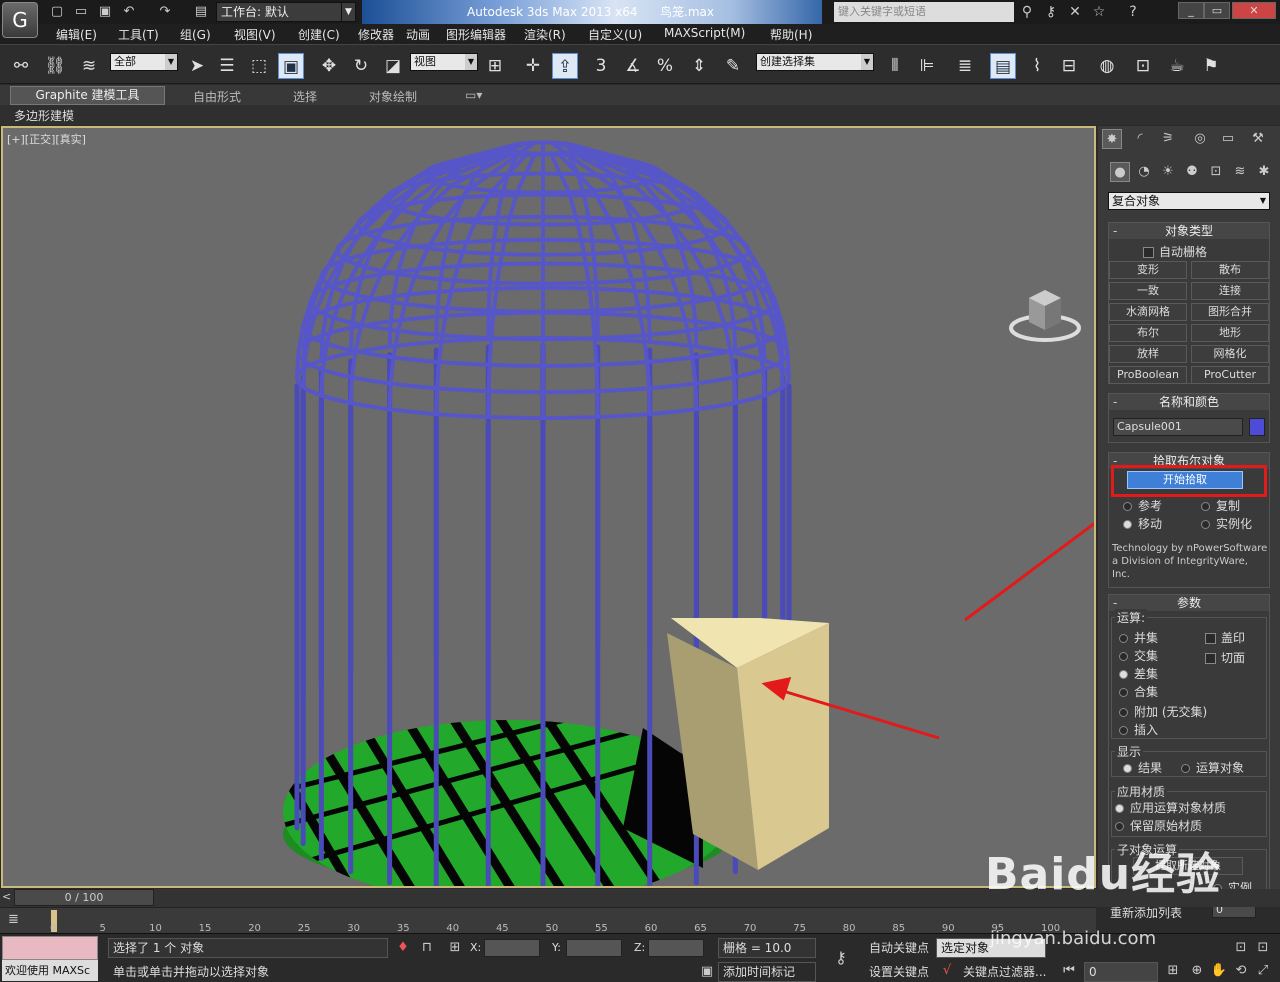 This screenshot has width=1280, height=982. Describe the element at coordinates (601, 66) in the screenshot. I see `snaps-toggle-icon: 3` at that location.